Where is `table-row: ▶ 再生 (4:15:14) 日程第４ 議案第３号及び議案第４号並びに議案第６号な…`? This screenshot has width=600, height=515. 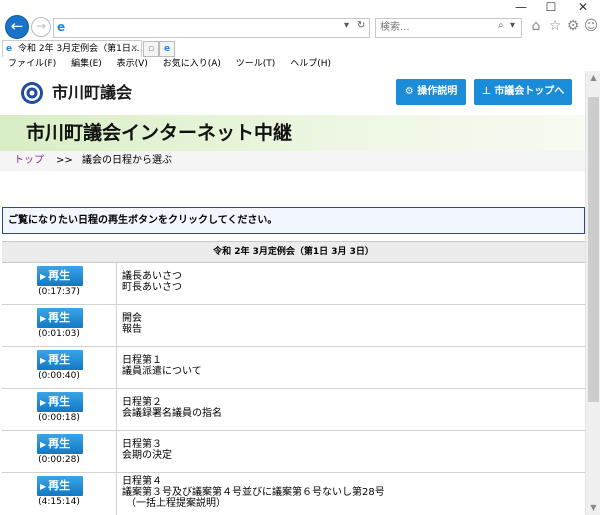
table-row: ▶ 再生 (4:15:14) 日程第４ 議案第３号及び議案第４号並びに議案第６号な… is located at coordinates (293, 494).